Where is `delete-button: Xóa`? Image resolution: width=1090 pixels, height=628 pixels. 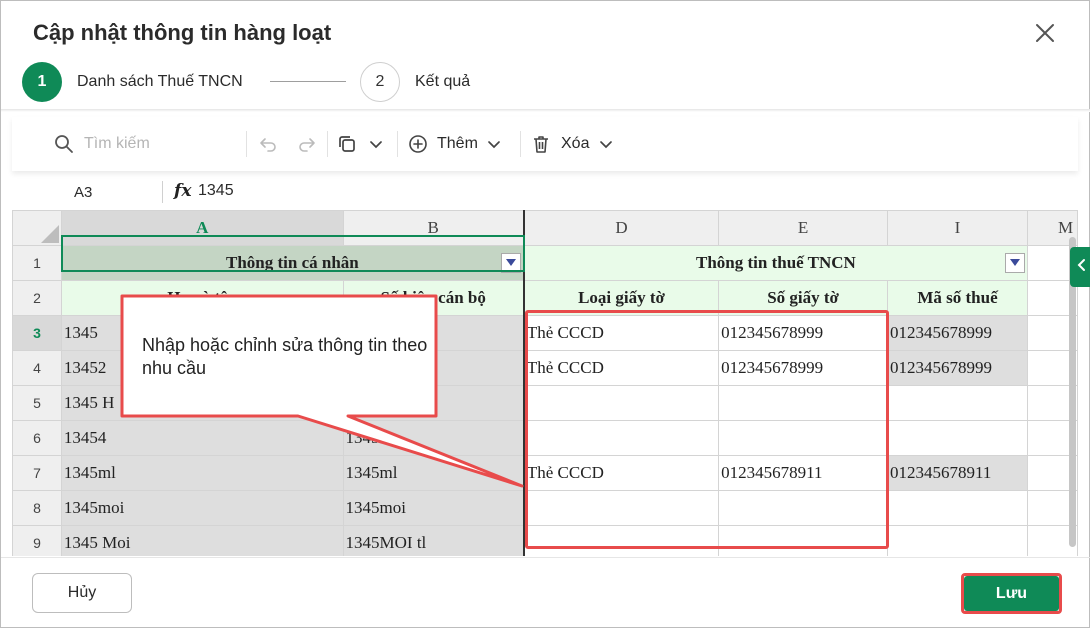
delete-button: Xóa is located at coordinates (572, 144).